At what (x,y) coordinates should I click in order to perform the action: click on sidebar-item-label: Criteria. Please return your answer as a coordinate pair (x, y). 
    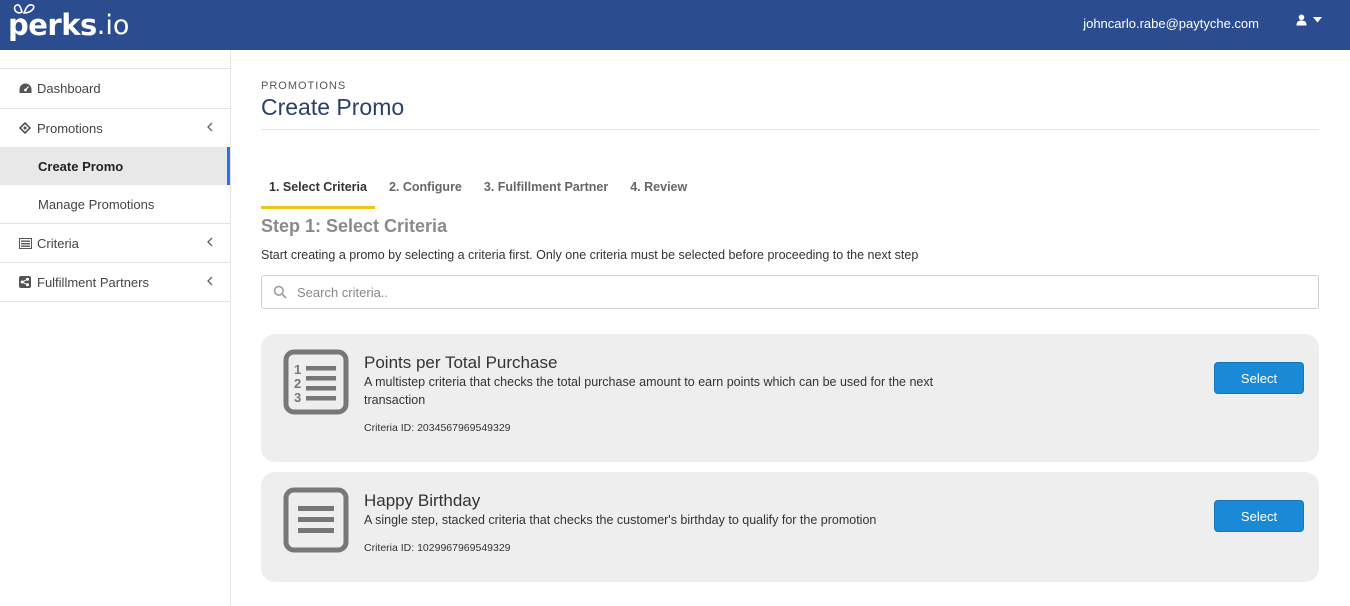
    Looking at the image, I should click on (58, 243).